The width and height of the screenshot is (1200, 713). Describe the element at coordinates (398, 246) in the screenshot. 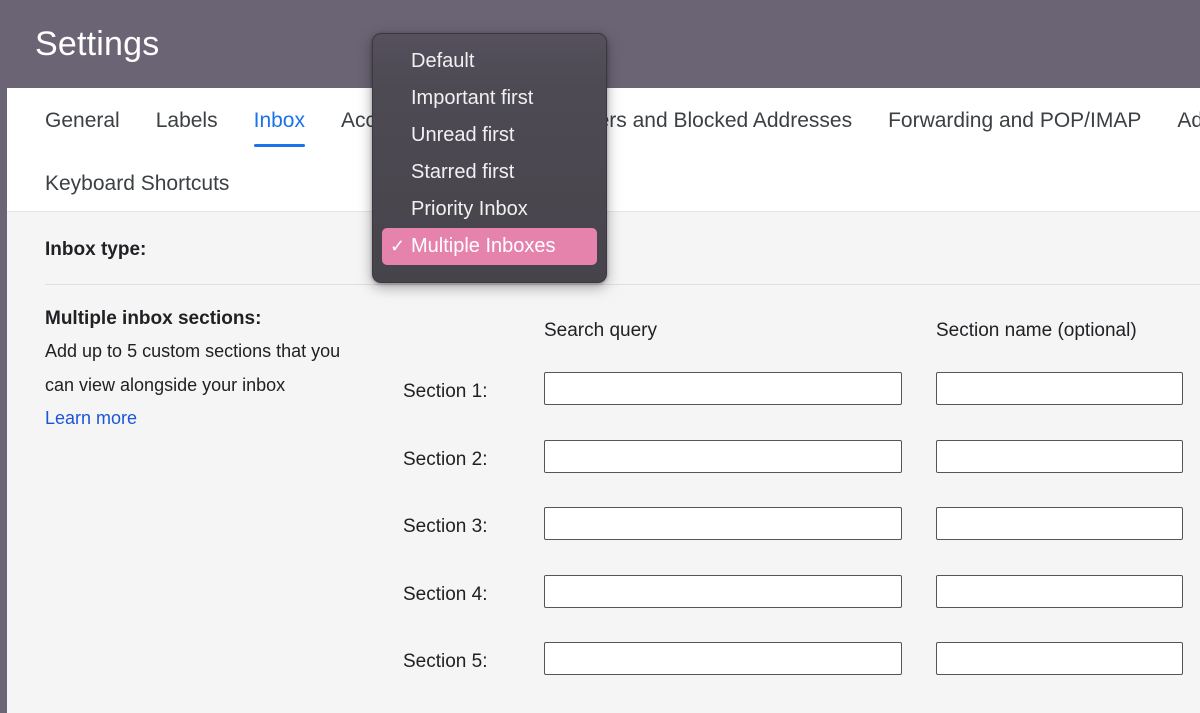

I see `check-icon: ✓` at that location.